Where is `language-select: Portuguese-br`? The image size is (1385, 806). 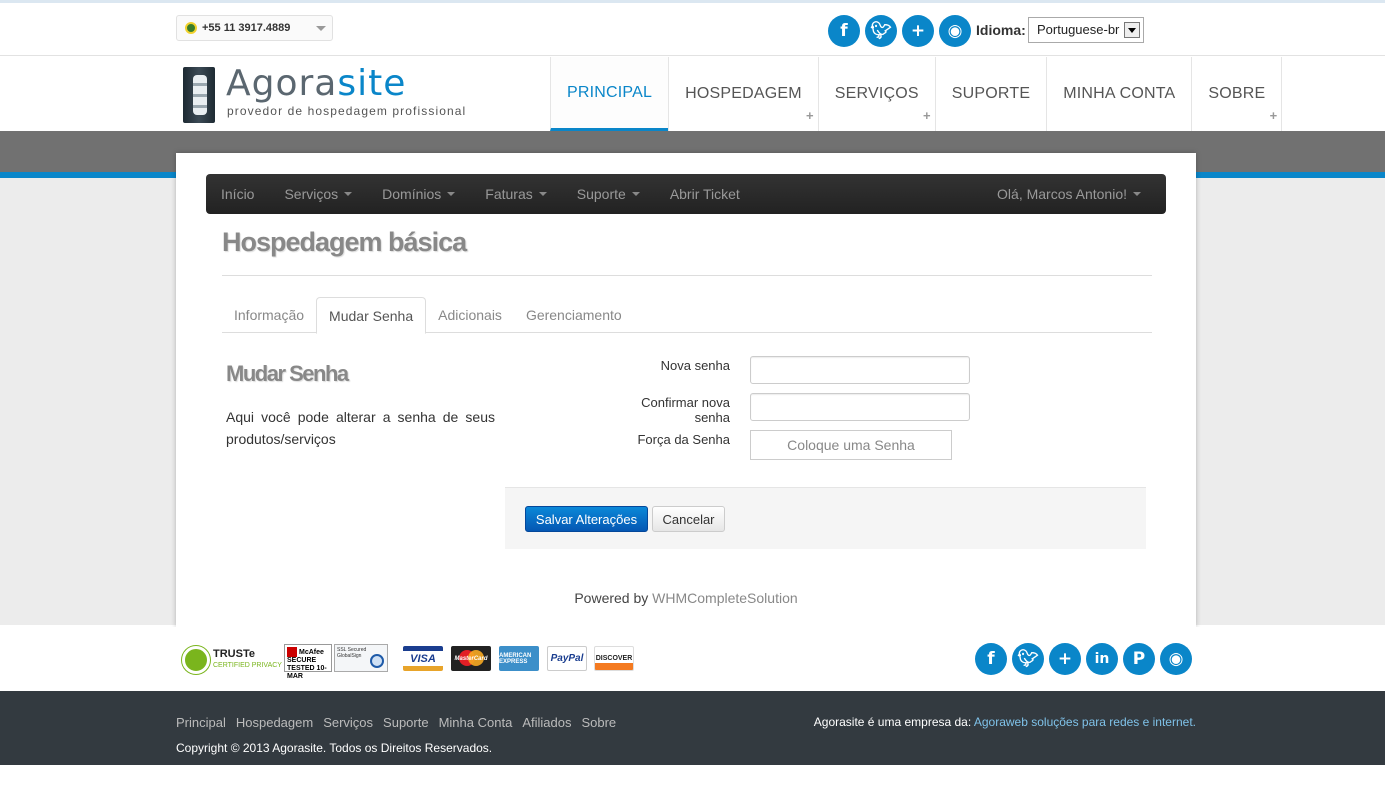
language-select: Portuguese-br is located at coordinates (1086, 30).